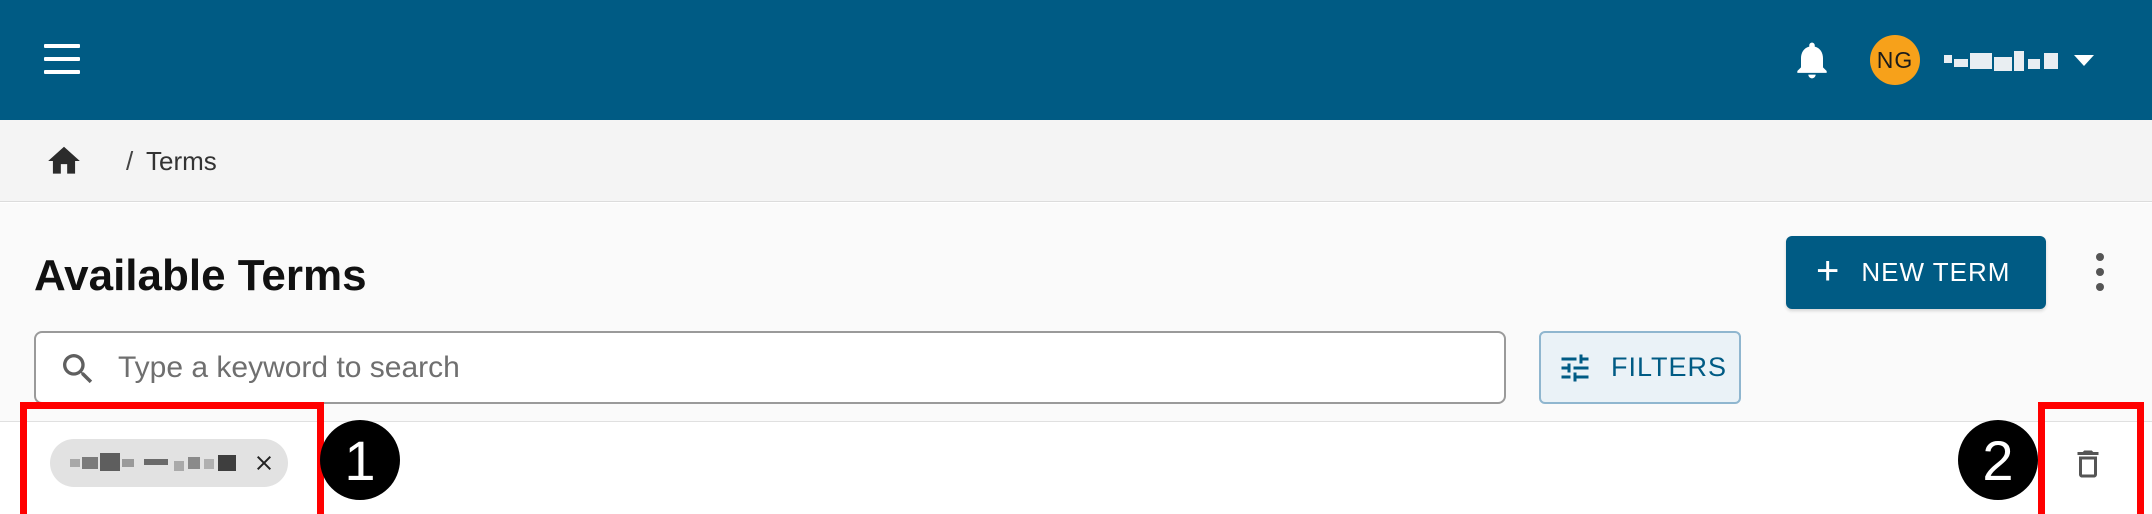 The height and width of the screenshot is (514, 2152). Describe the element at coordinates (1828, 270) in the screenshot. I see `plus-icon: +` at that location.